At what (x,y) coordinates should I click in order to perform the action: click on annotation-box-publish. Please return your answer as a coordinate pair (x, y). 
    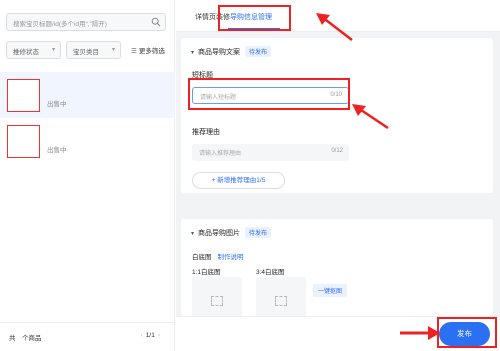
    Looking at the image, I should click on (467, 332).